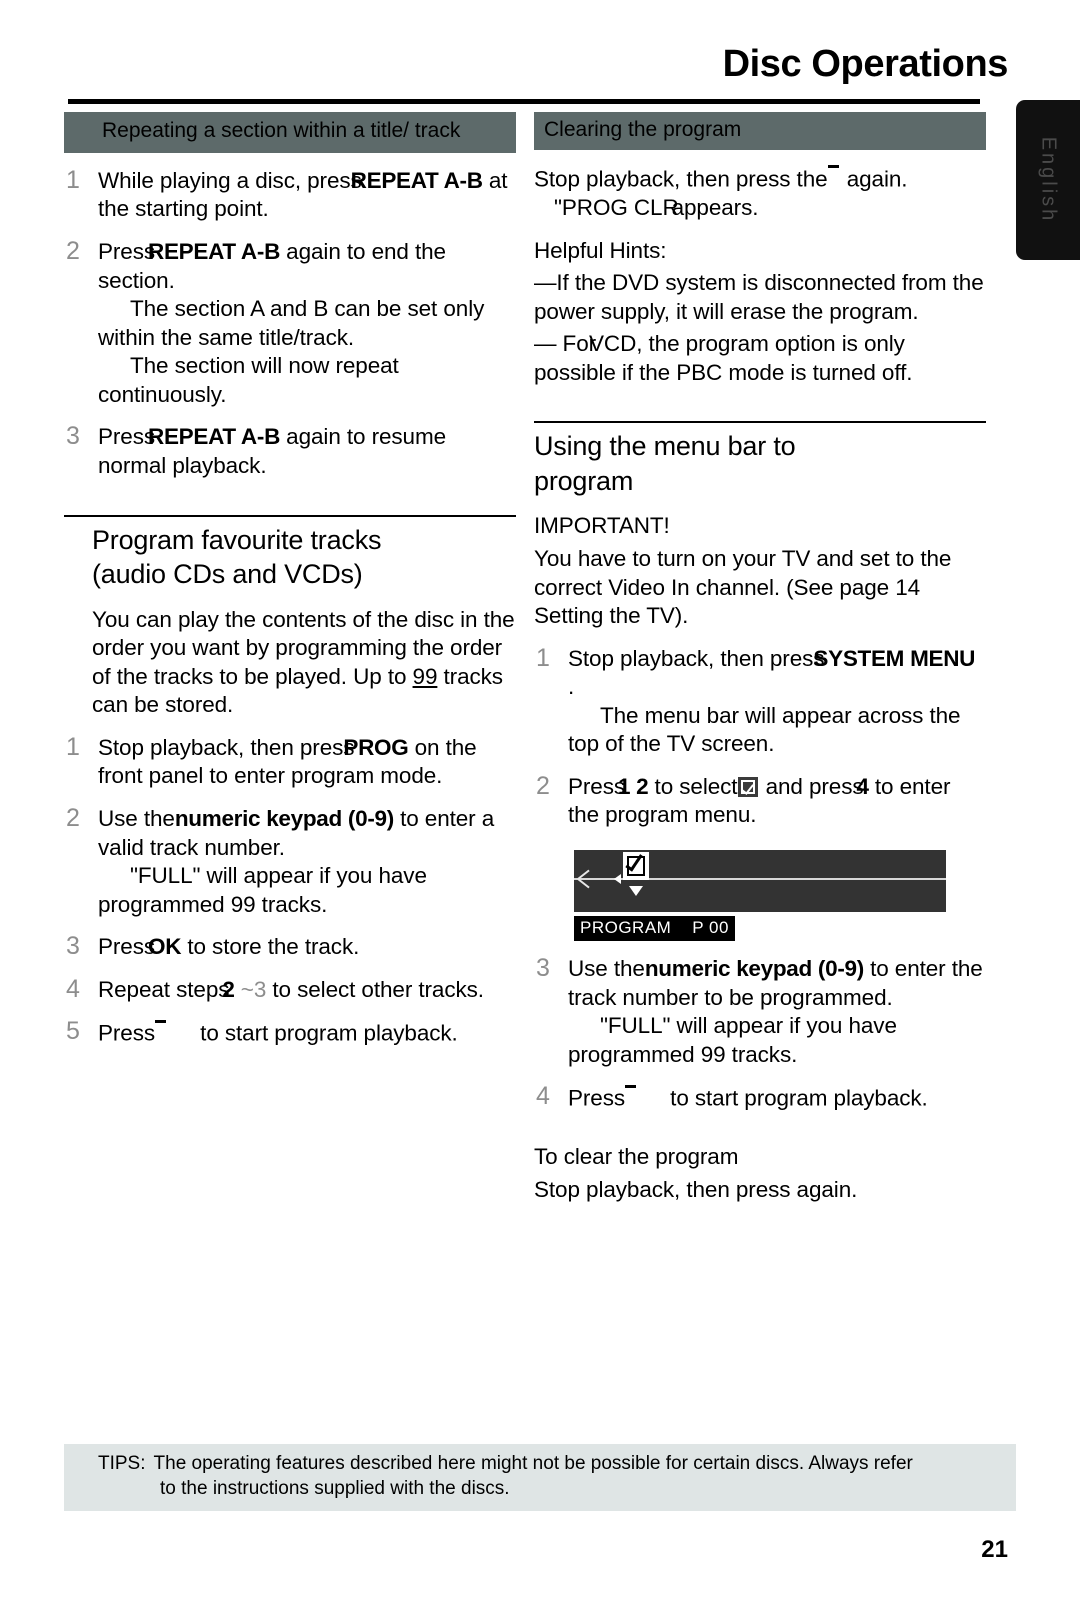 The height and width of the screenshot is (1618, 1080). I want to click on button-name-ok: OK, so click(165, 947).